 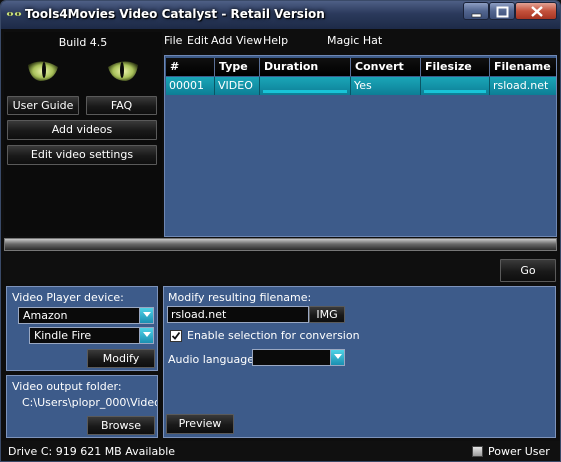 I want to click on close-icon, so click(x=537, y=11).